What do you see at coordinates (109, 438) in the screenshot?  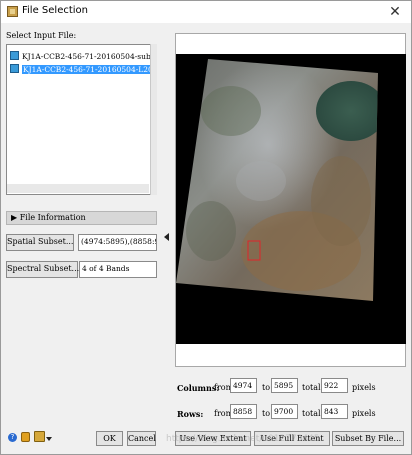 I see `ok-button: OK` at bounding box center [109, 438].